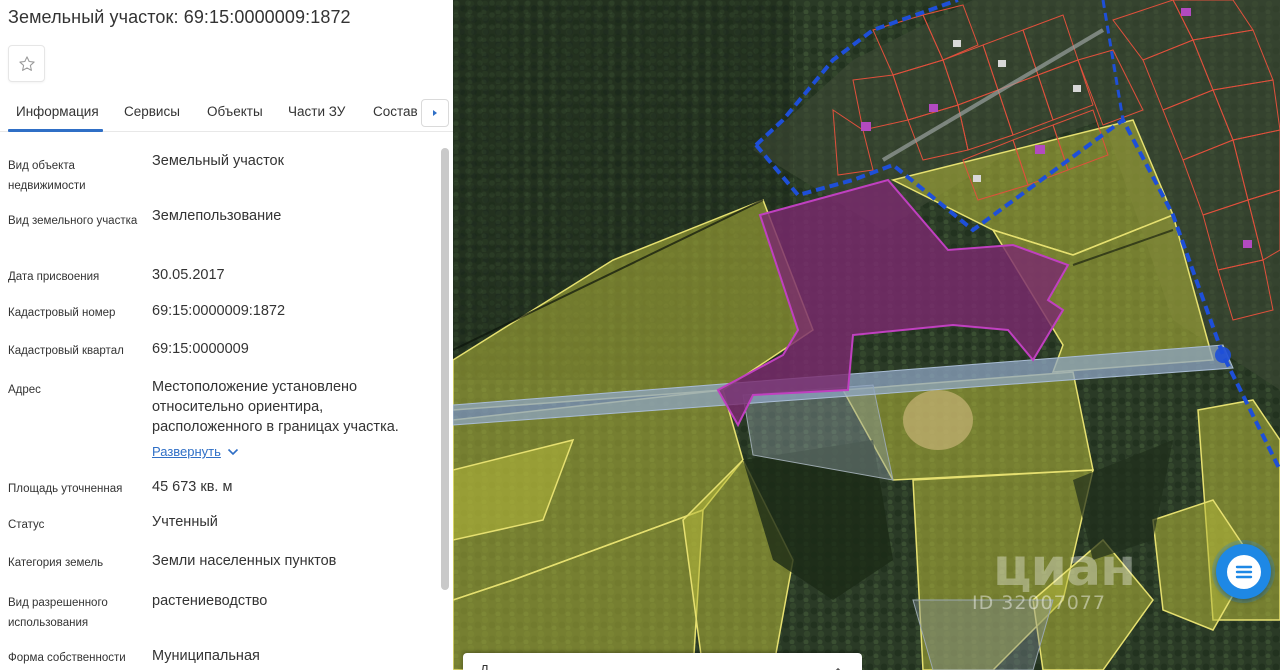  I want to click on tab-objects: Объекты, so click(235, 111).